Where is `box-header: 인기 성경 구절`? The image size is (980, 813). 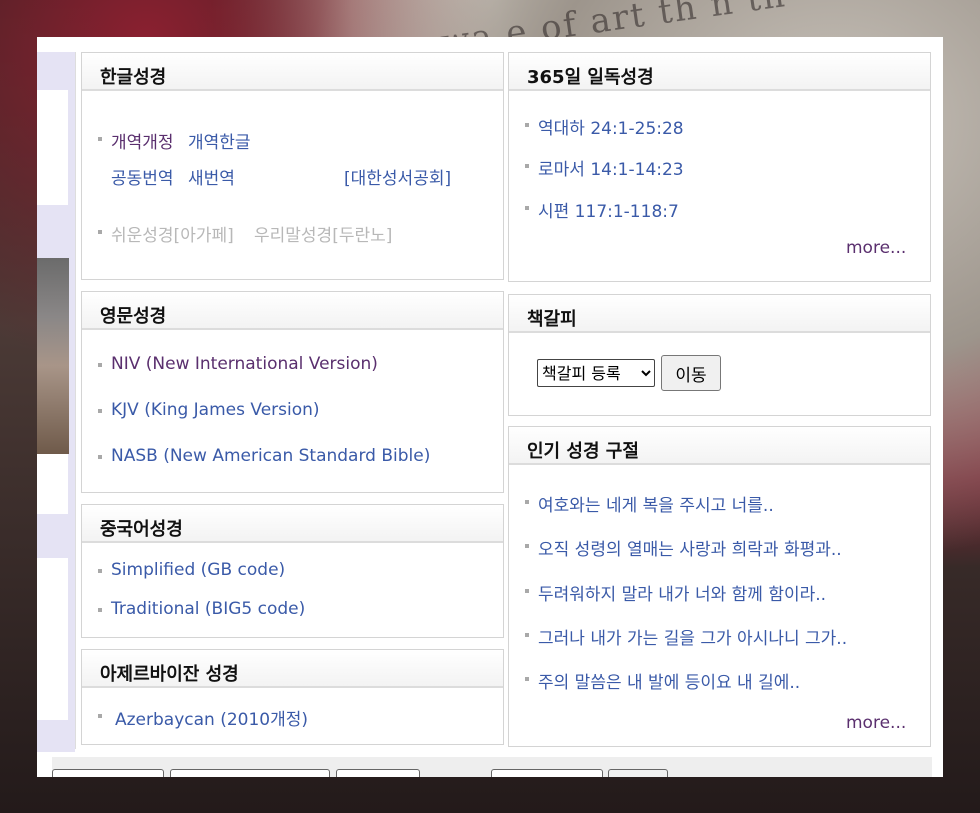
box-header: 인기 성경 구절 is located at coordinates (719, 446).